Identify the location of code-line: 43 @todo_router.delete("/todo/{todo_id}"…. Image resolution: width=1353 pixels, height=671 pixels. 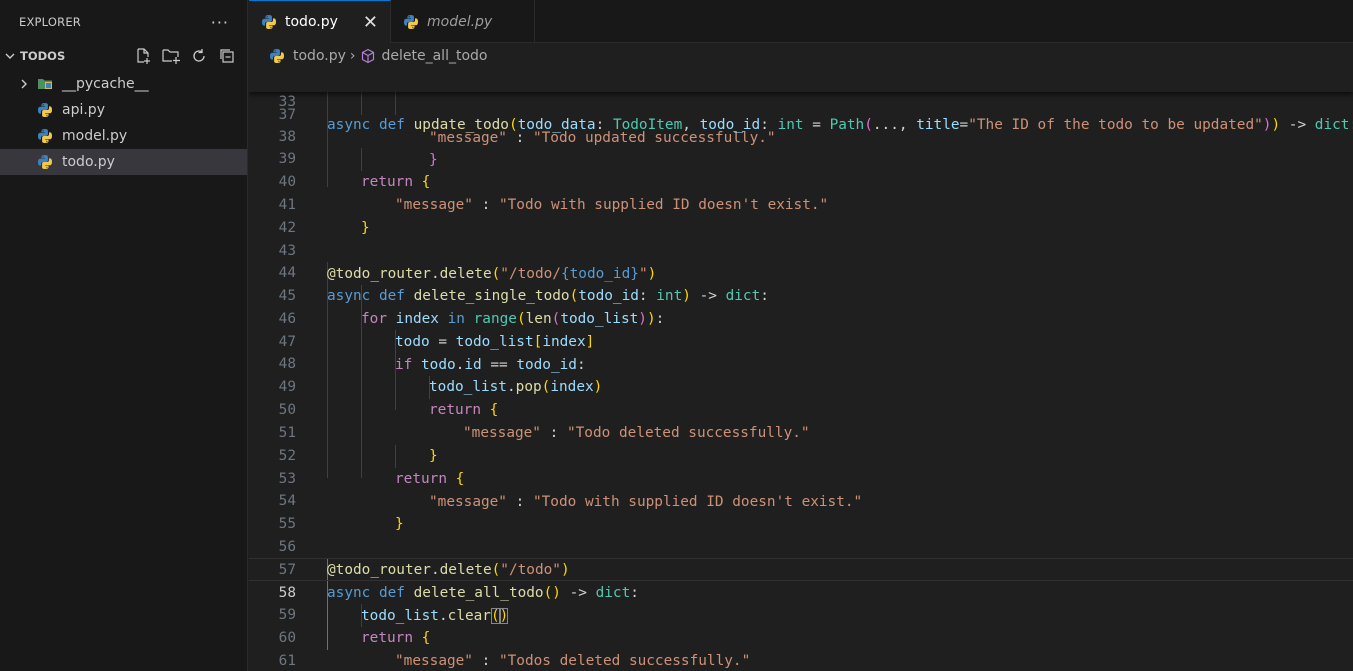
(801, 249).